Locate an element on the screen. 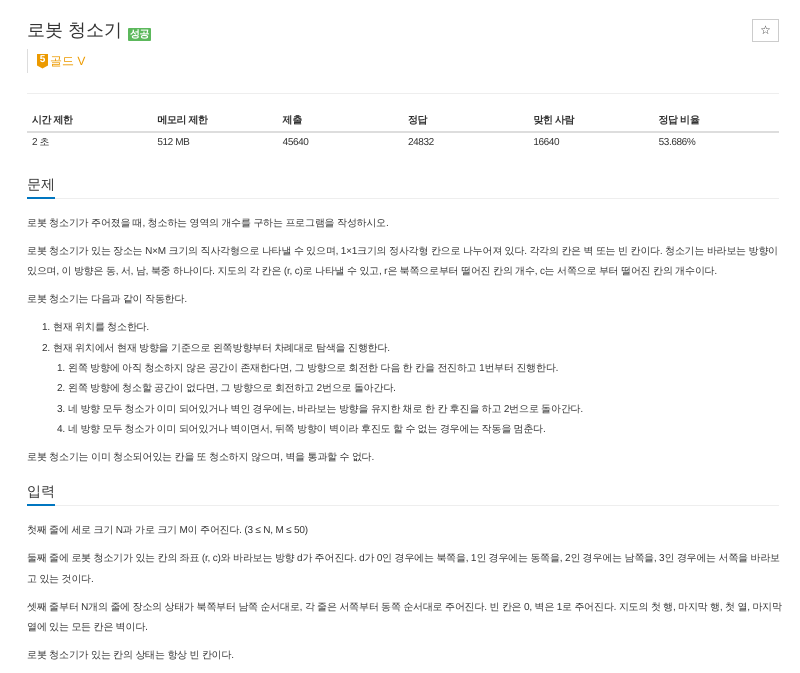  column-header: 맞힌 사람 is located at coordinates (591, 120).